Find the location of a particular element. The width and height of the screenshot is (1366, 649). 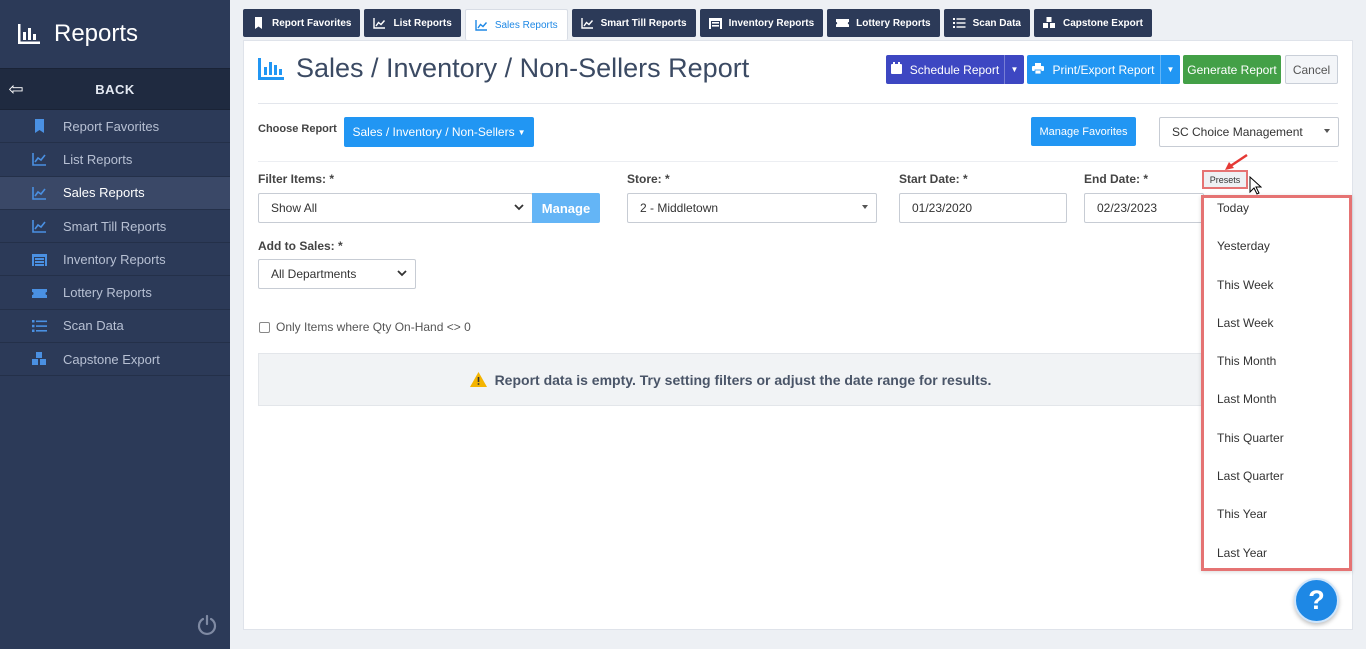

manage-button: Manage is located at coordinates (566, 208).